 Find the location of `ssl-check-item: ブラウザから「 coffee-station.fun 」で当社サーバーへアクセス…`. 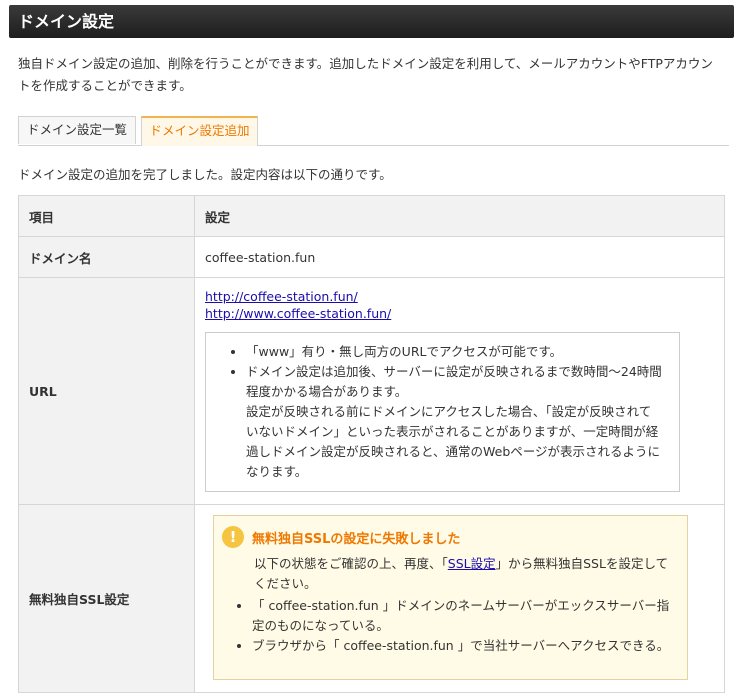

ssl-check-item: ブラウザから「 coffee-station.fun 」で当社サーバーへアクセス… is located at coordinates (463, 646).